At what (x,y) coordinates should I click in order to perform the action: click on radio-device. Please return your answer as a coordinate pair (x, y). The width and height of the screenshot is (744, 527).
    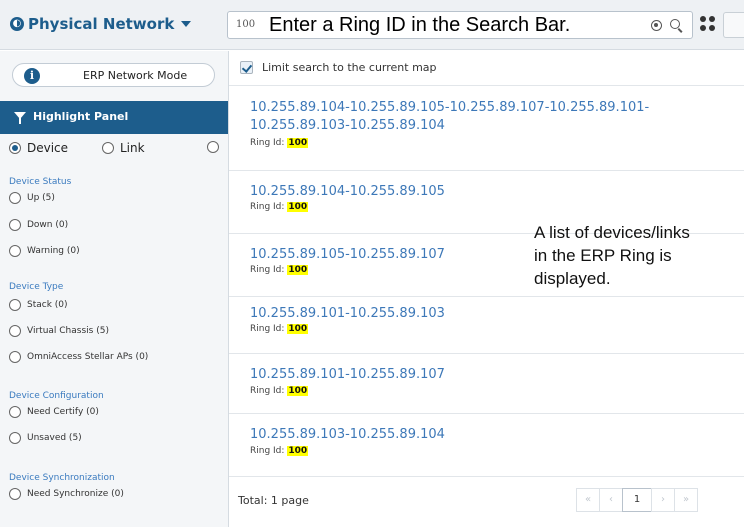
    Looking at the image, I should click on (15, 148).